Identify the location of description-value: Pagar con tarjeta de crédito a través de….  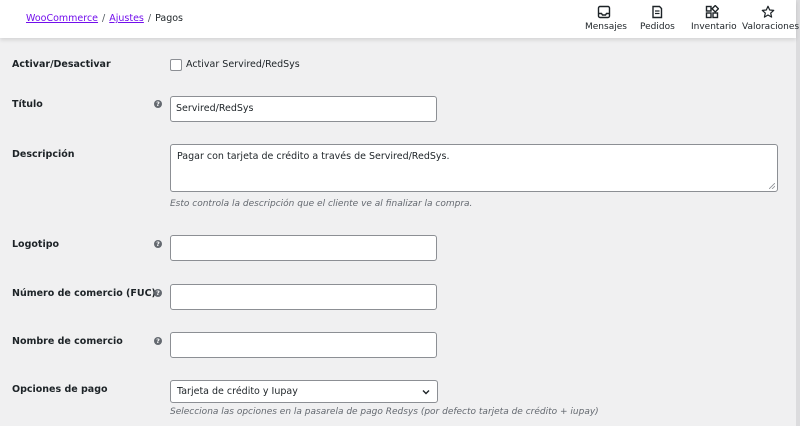
(313, 156).